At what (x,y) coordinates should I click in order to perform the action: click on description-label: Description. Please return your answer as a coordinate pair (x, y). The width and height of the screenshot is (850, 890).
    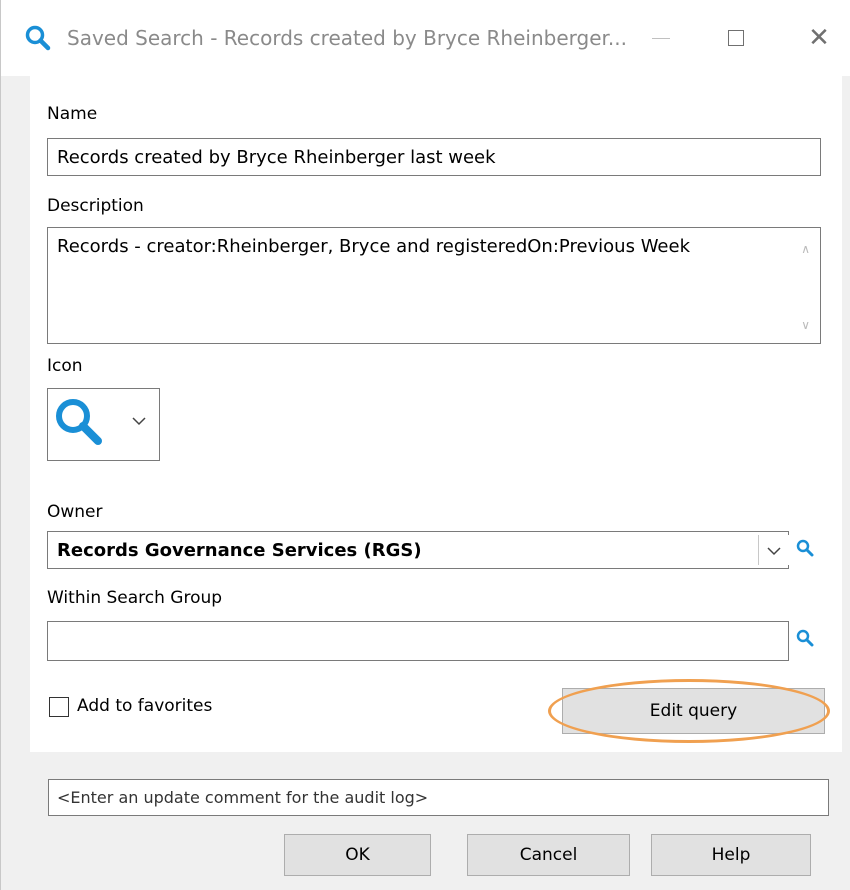
    Looking at the image, I should click on (95, 206).